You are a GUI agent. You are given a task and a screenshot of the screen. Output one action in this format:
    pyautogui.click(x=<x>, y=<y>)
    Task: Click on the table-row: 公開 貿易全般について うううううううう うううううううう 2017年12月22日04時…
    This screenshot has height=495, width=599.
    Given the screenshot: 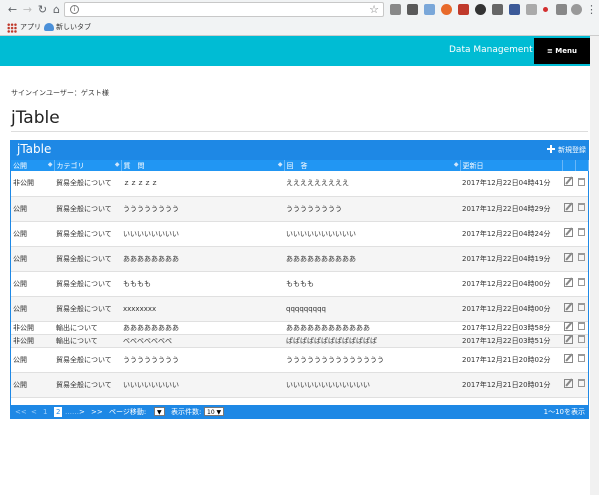 What is the action you would take?
    pyautogui.click(x=299, y=209)
    